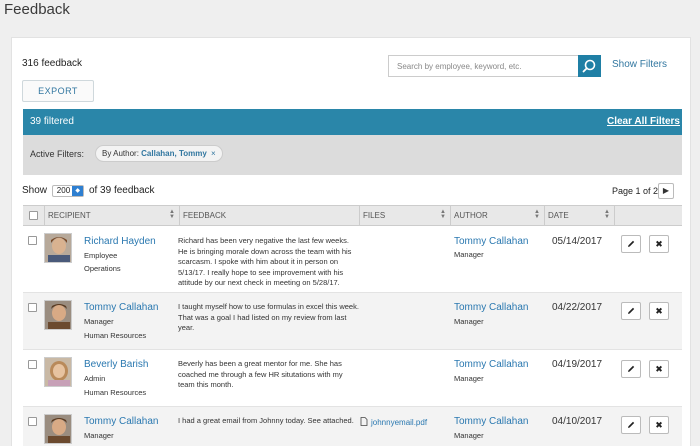  Describe the element at coordinates (58, 91) in the screenshot. I see `export-button: EXPORT` at that location.